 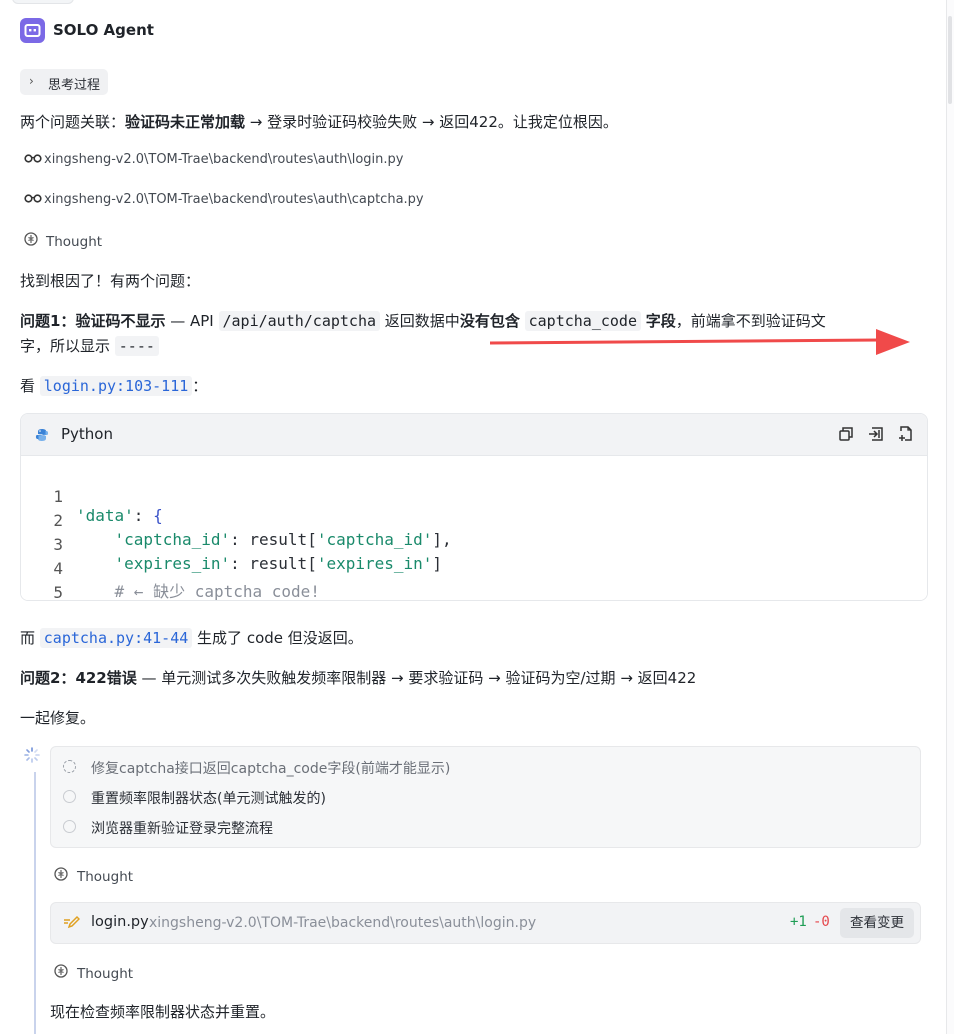 I want to click on see-reference: 看 login.py:103-111：, so click(x=114, y=386).